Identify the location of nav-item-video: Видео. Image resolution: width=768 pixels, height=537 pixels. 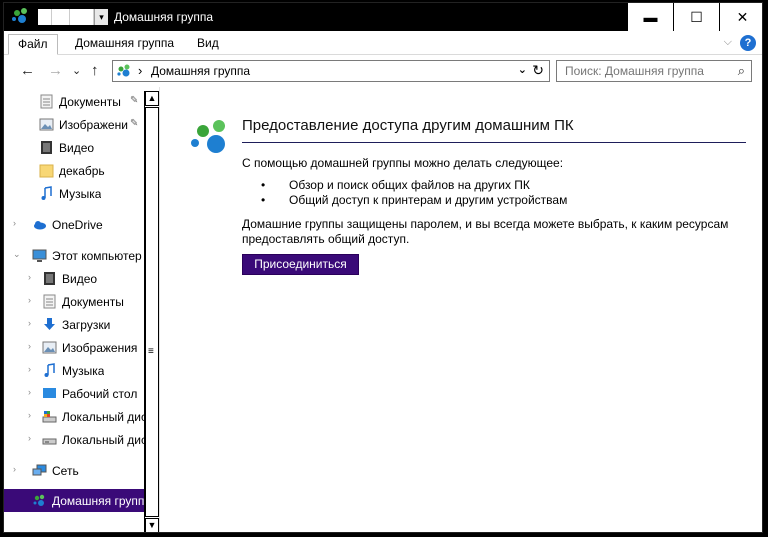
(74, 147).